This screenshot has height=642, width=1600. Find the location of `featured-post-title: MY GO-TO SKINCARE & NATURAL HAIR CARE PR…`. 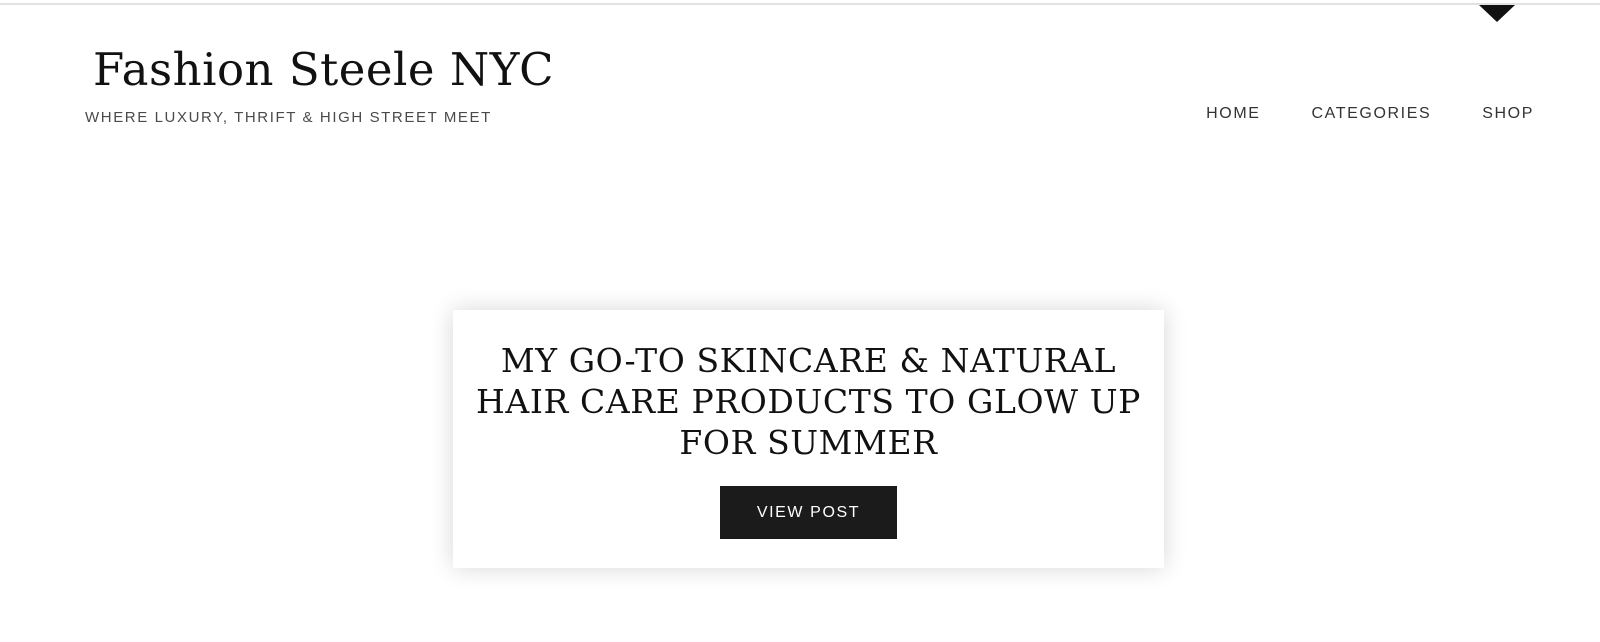

featured-post-title: MY GO-TO SKINCARE & NATURAL HAIR CARE PR… is located at coordinates (808, 401).